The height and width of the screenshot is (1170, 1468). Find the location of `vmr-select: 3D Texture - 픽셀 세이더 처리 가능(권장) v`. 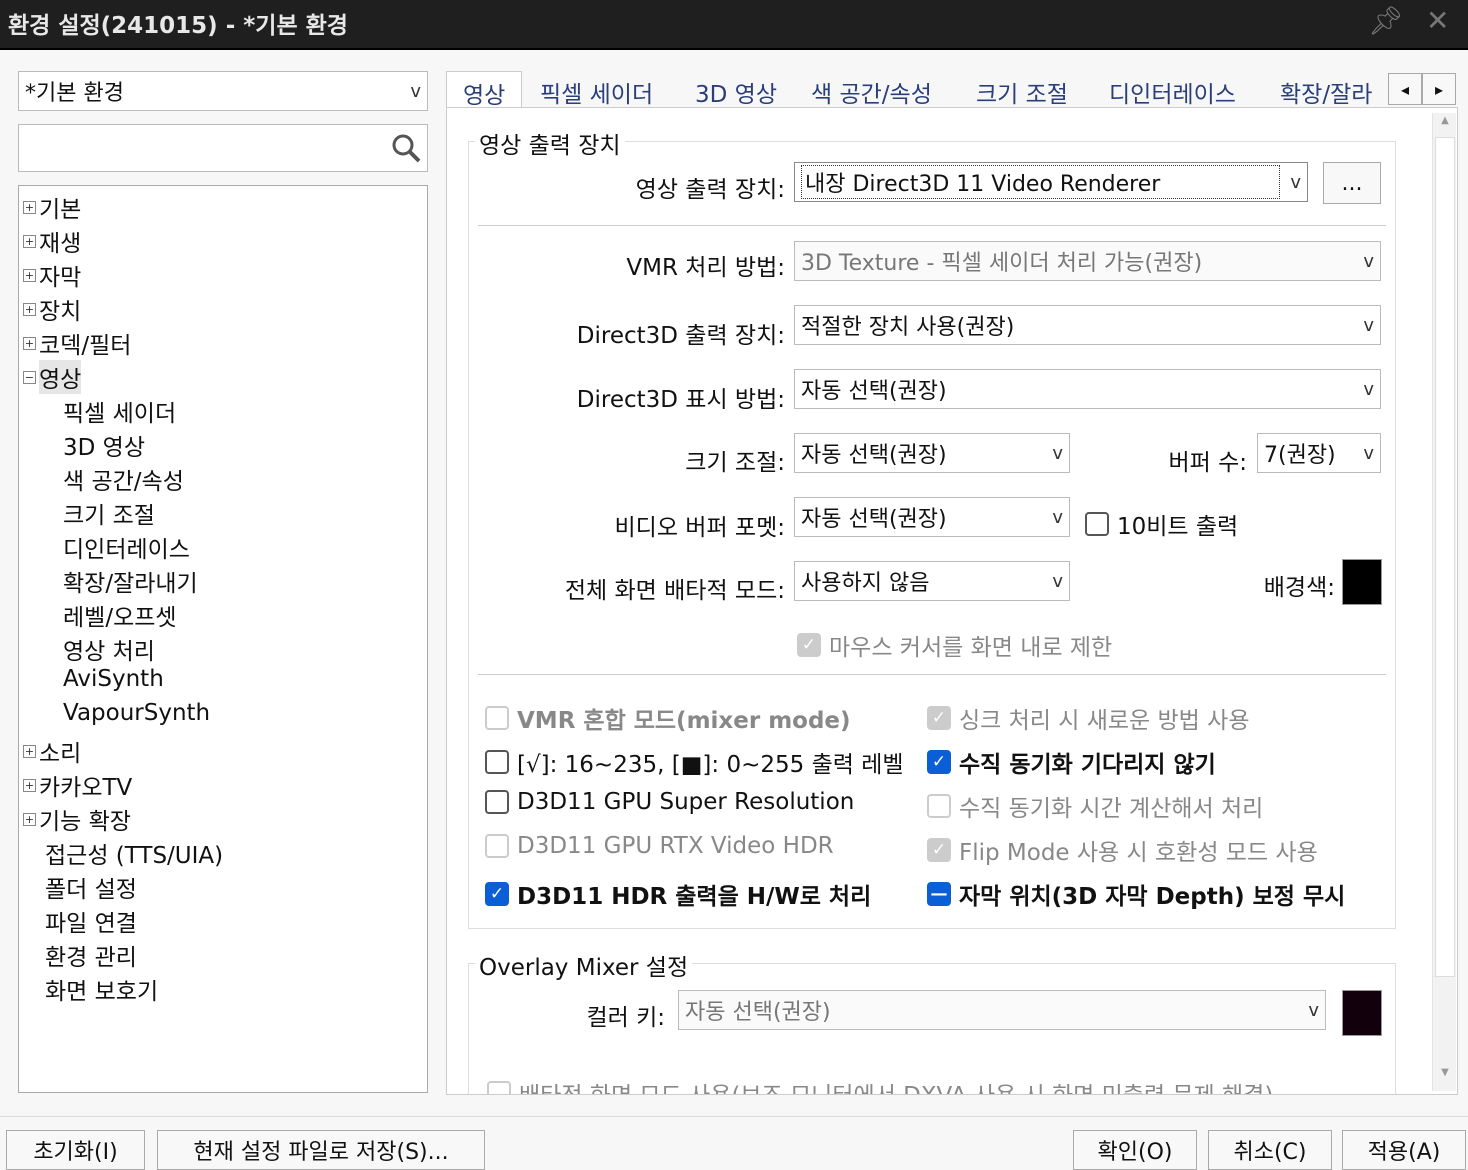

vmr-select: 3D Texture - 픽셀 세이더 처리 가능(권장) v is located at coordinates (1087, 261).